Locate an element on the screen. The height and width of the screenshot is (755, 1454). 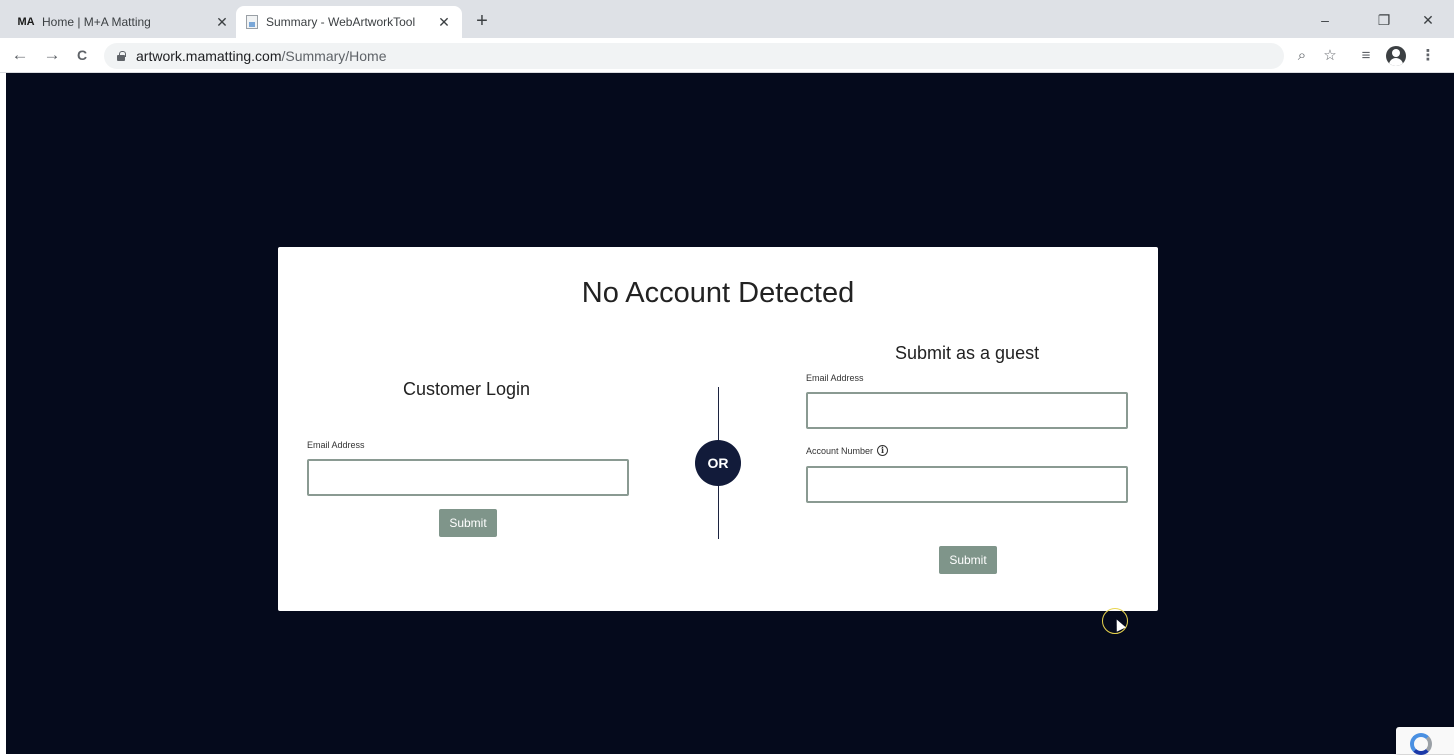
tab-home-ma-matting: MA Home | M+A Matting ✕ is located at coordinates (124, 22).